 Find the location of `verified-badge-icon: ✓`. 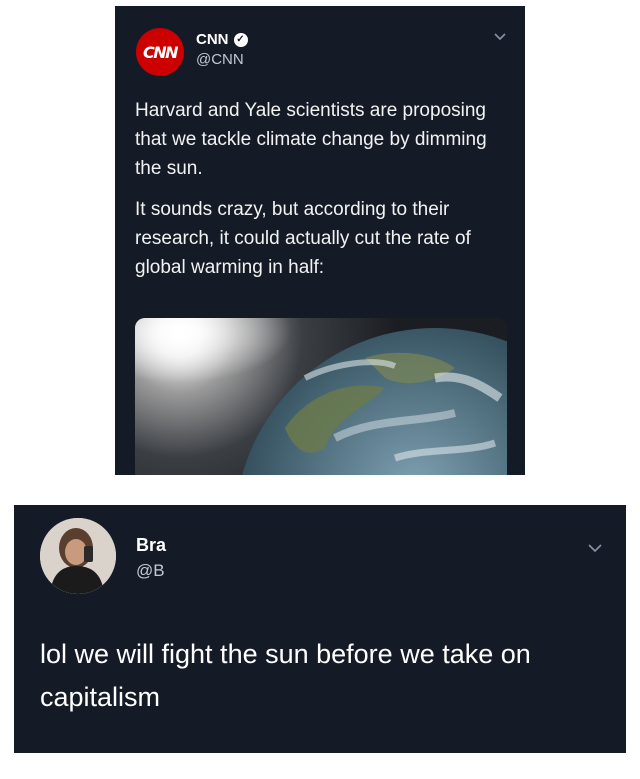

verified-badge-icon: ✓ is located at coordinates (240, 39).